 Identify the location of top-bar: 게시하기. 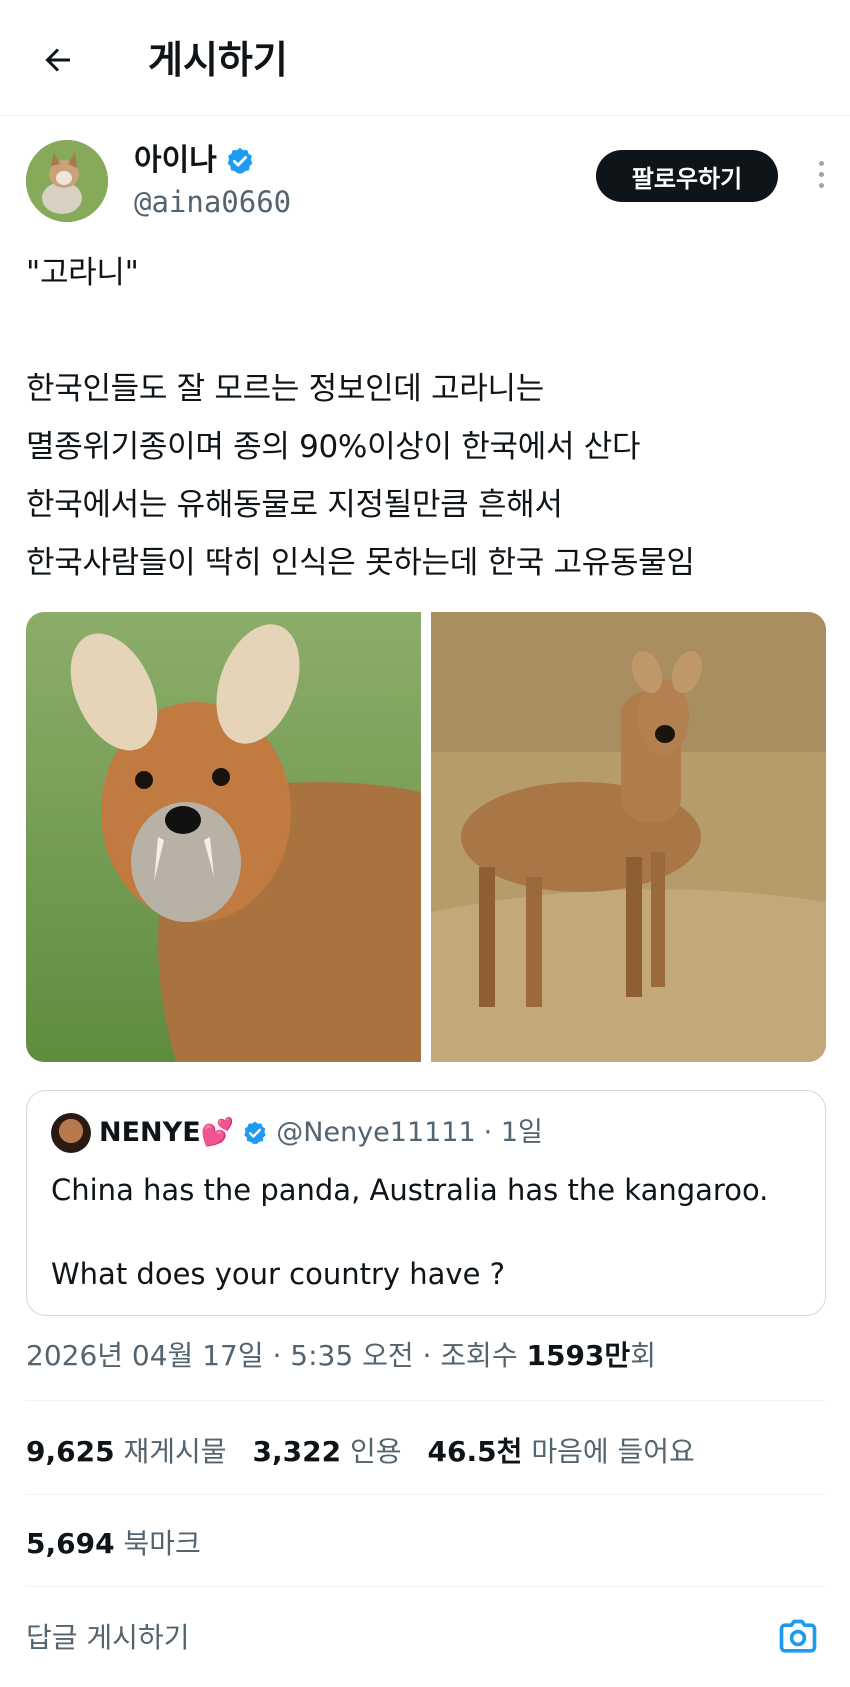
(425, 58).